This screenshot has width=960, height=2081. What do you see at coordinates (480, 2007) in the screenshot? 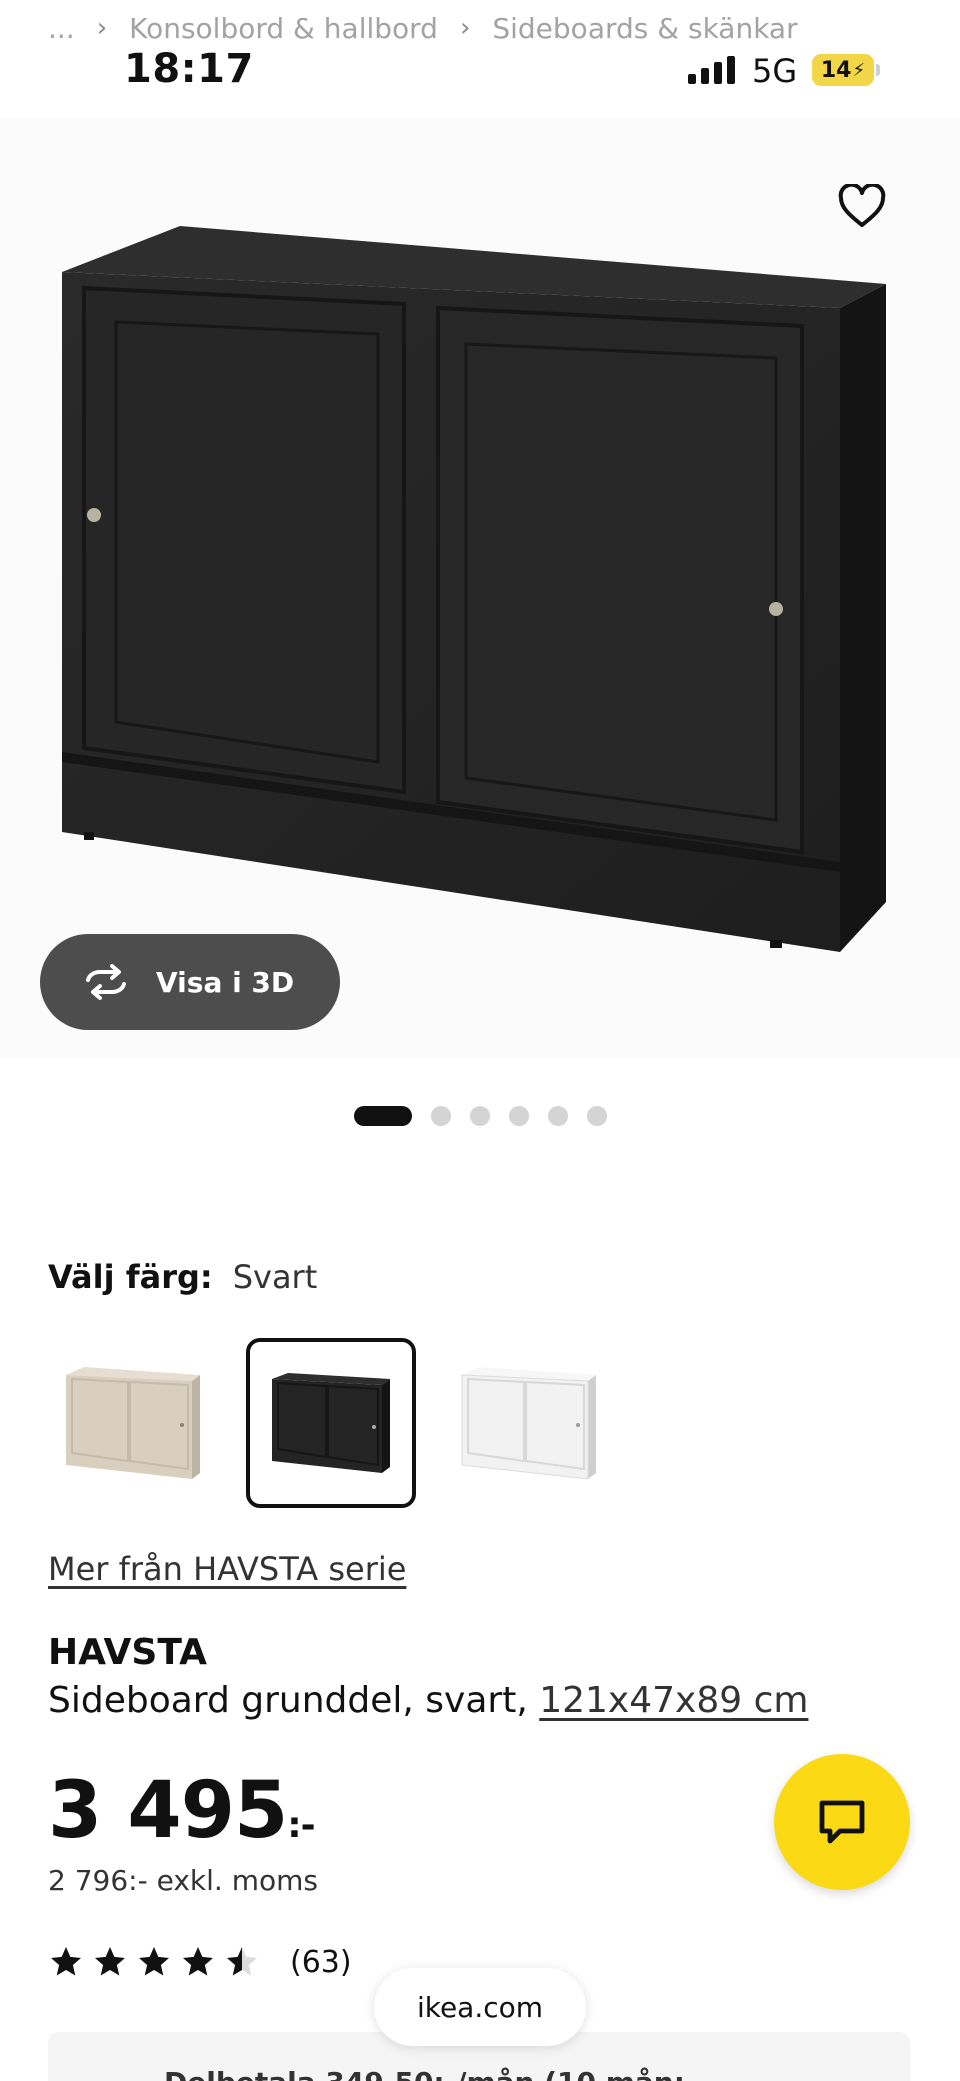
I see `browser-url-bar: ikea.com` at bounding box center [480, 2007].